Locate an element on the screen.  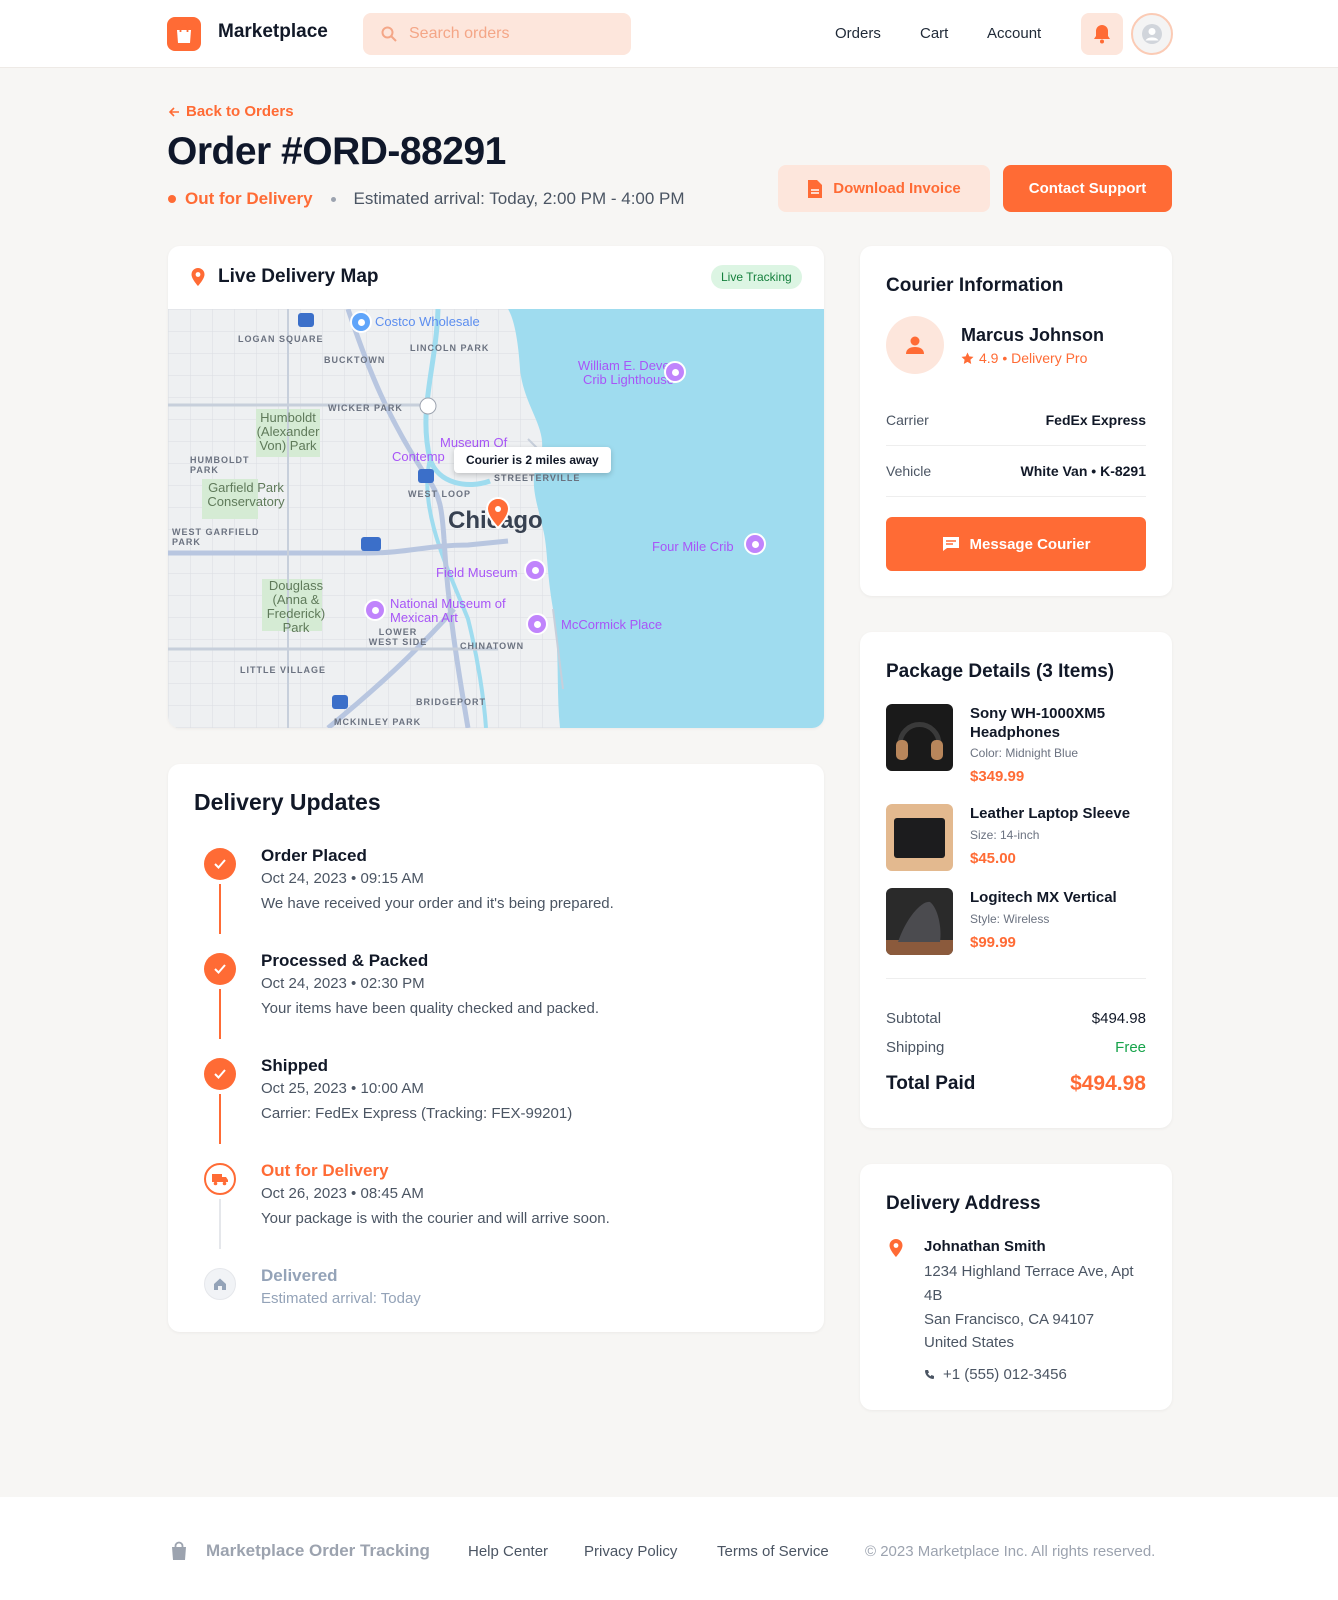
package-item-name: Logitech MX Vertical is located at coordinates (1043, 897).